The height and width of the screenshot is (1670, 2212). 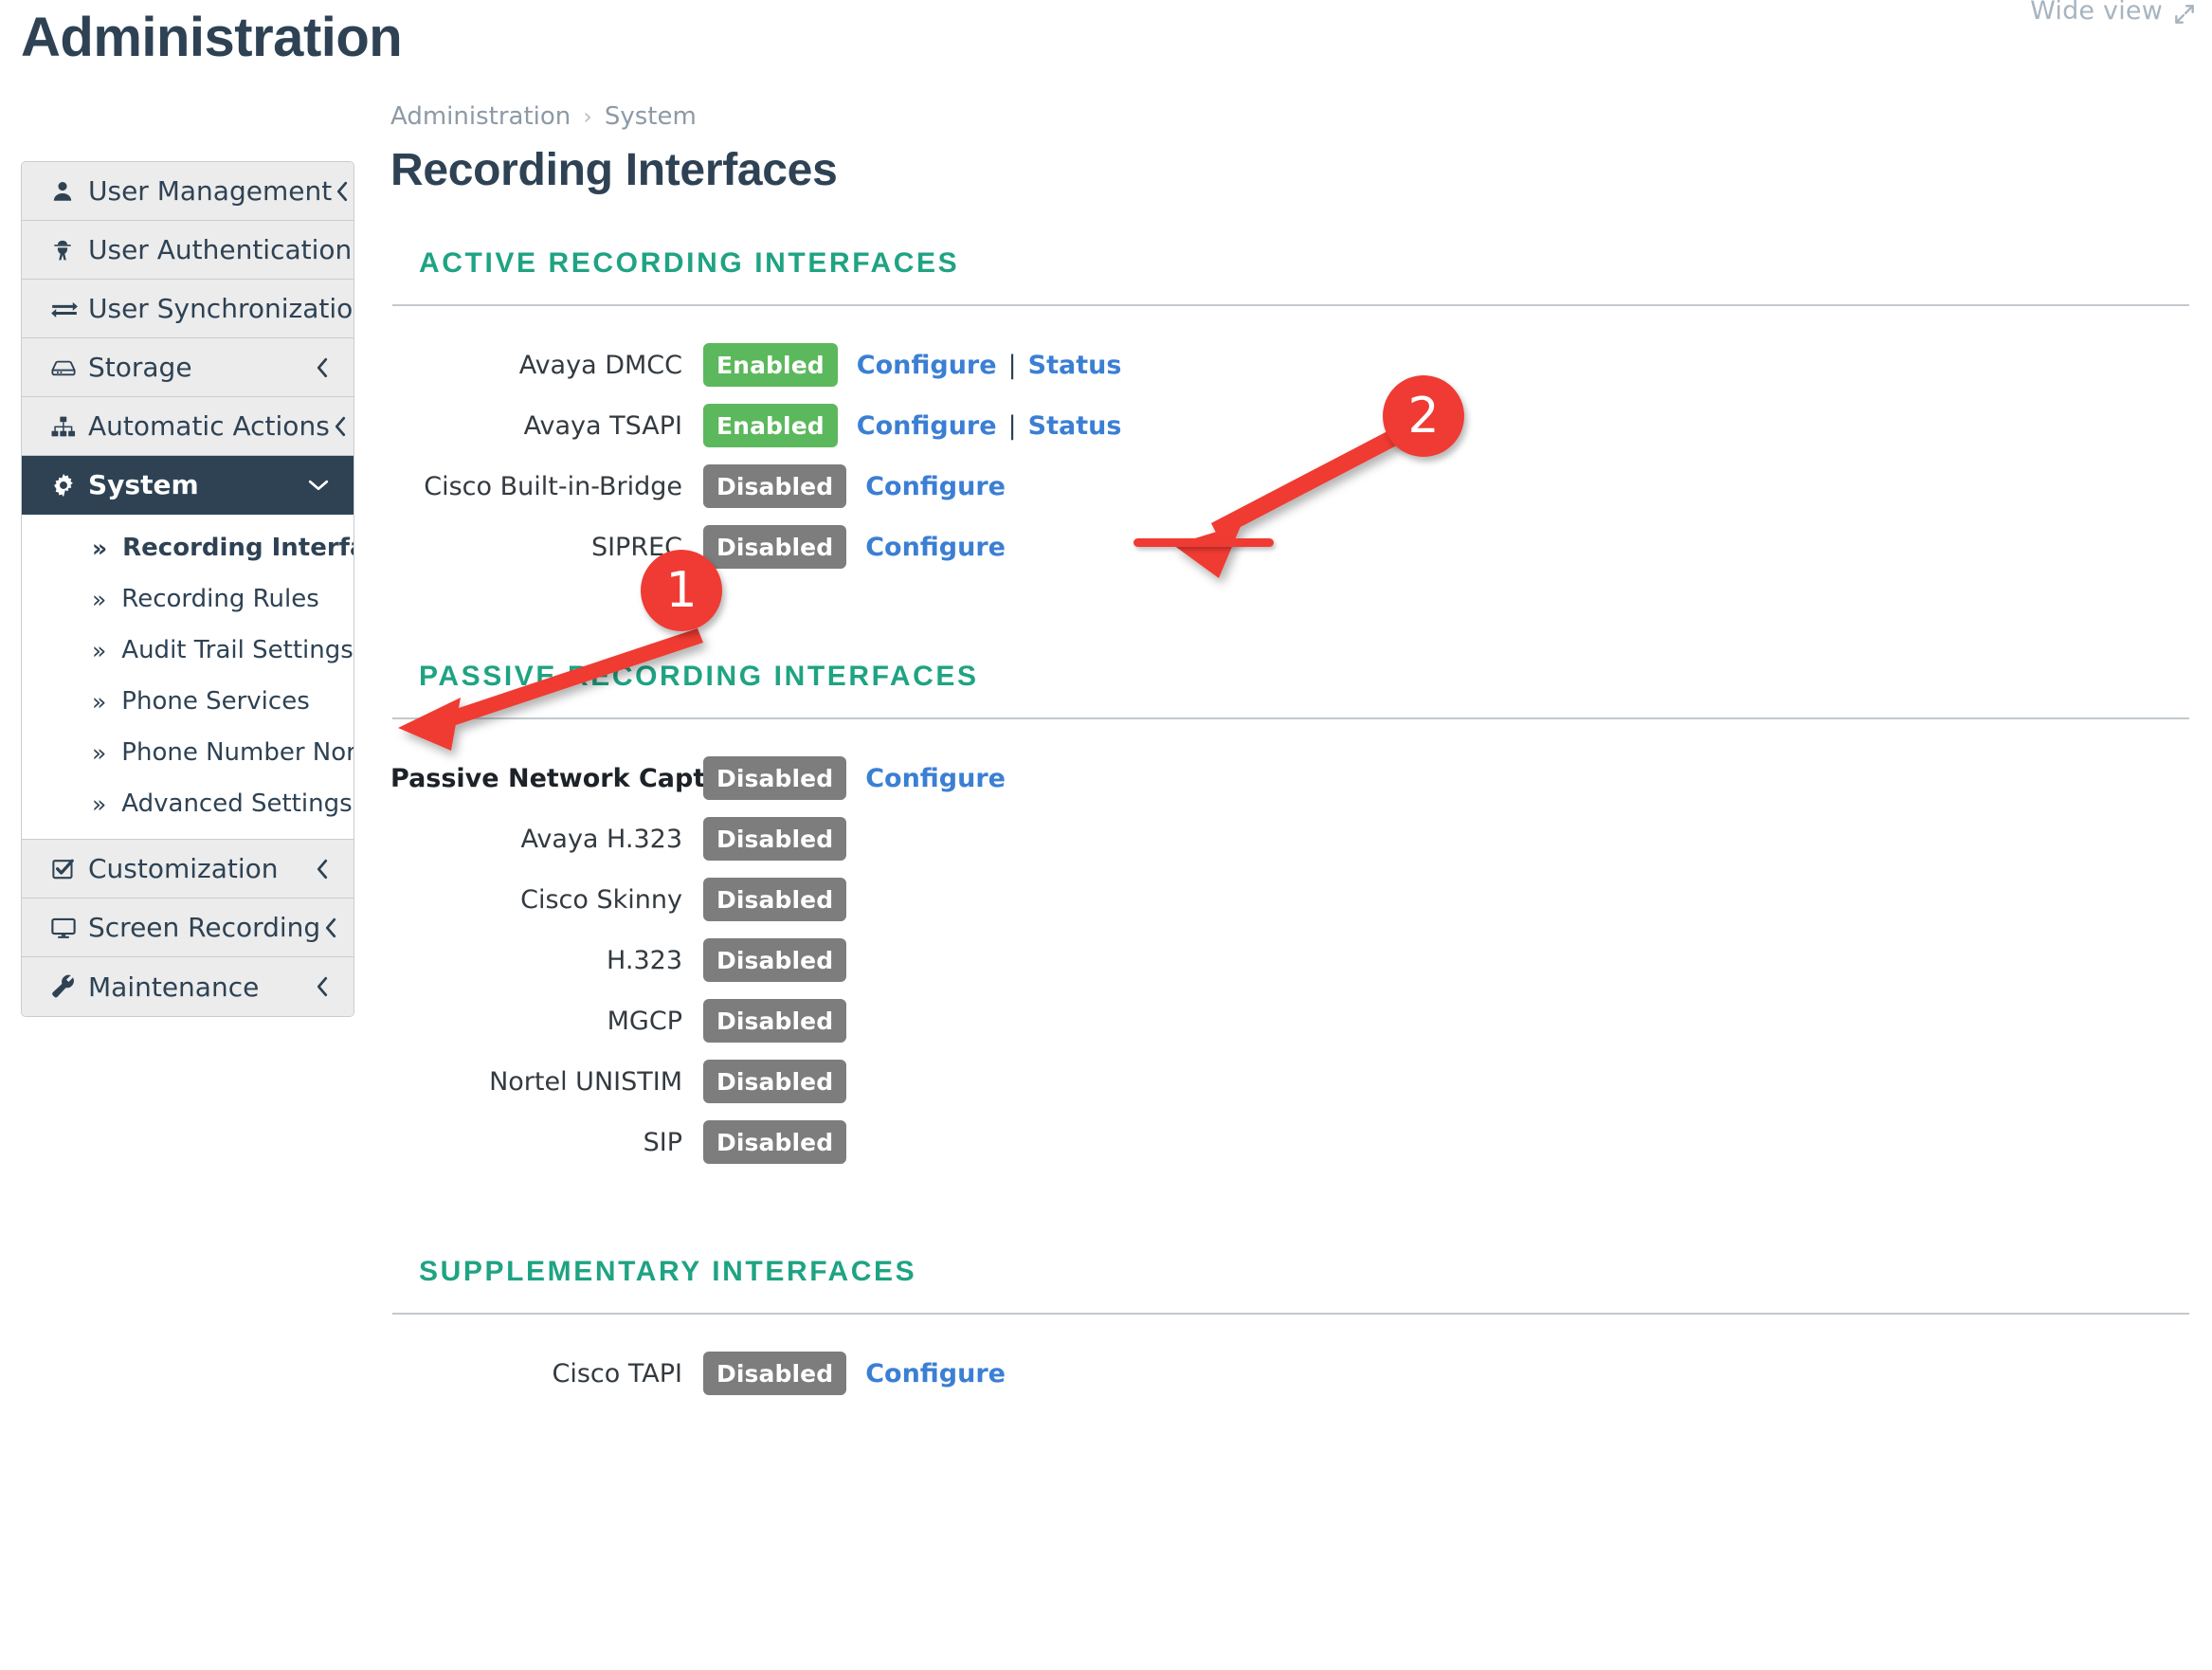 What do you see at coordinates (143, 484) in the screenshot?
I see `sidebar-item-label: System` at bounding box center [143, 484].